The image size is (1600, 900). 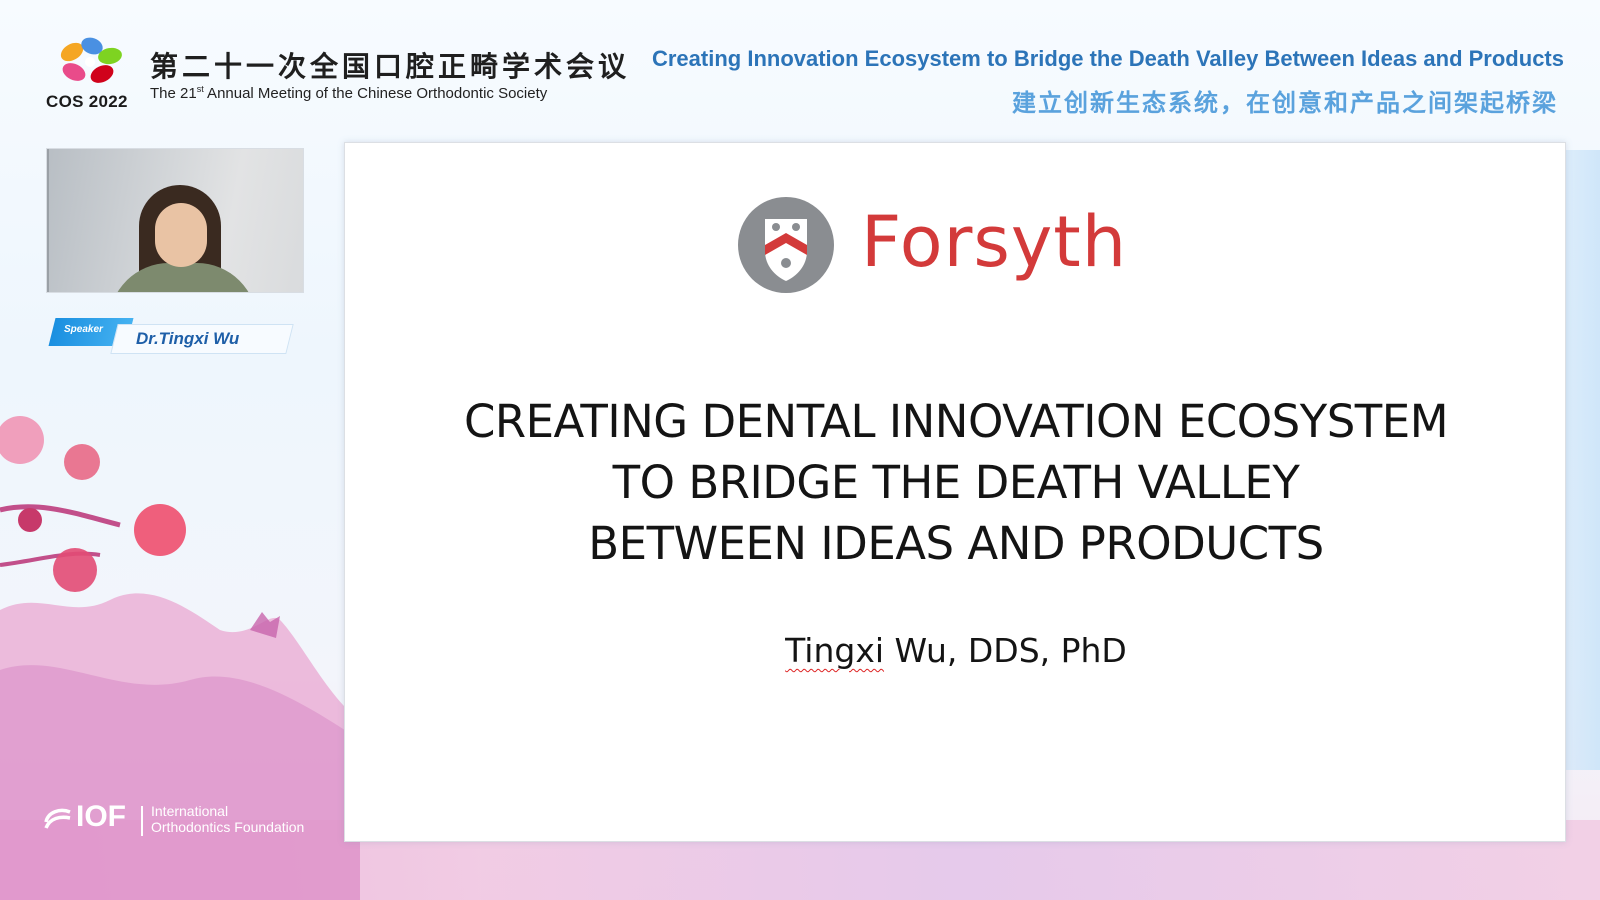 What do you see at coordinates (57, 818) in the screenshot?
I see `iof-swoosh-icon` at bounding box center [57, 818].